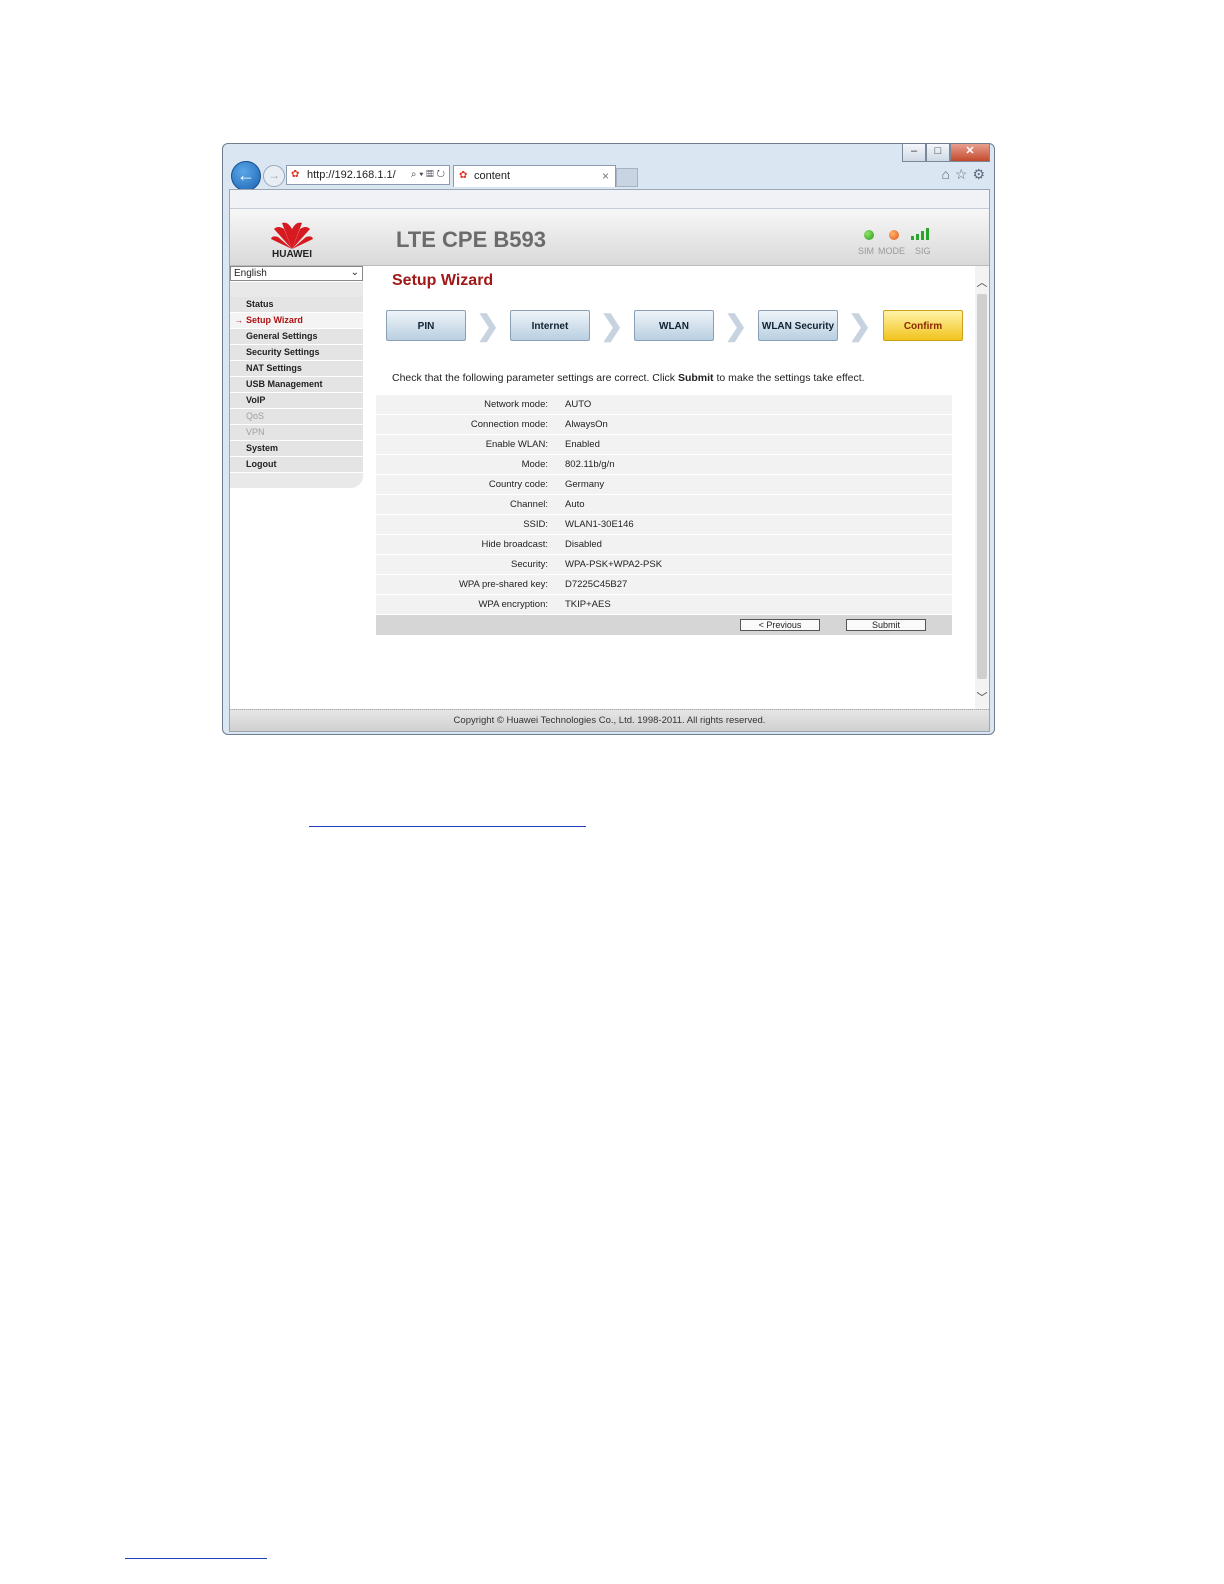 The image size is (1224, 1584). What do you see at coordinates (609, 237) in the screenshot?
I see `router-header: HUAWEI LTE CPE B593 SIM MODE SIG` at bounding box center [609, 237].